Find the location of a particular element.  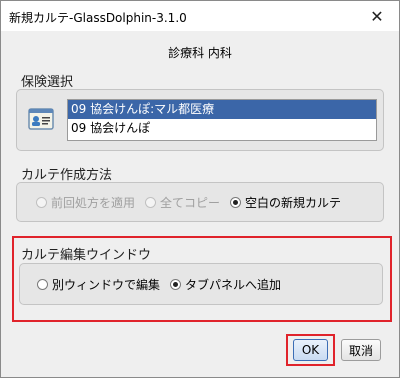

radio-label: タブパネルへ追加 is located at coordinates (233, 284).